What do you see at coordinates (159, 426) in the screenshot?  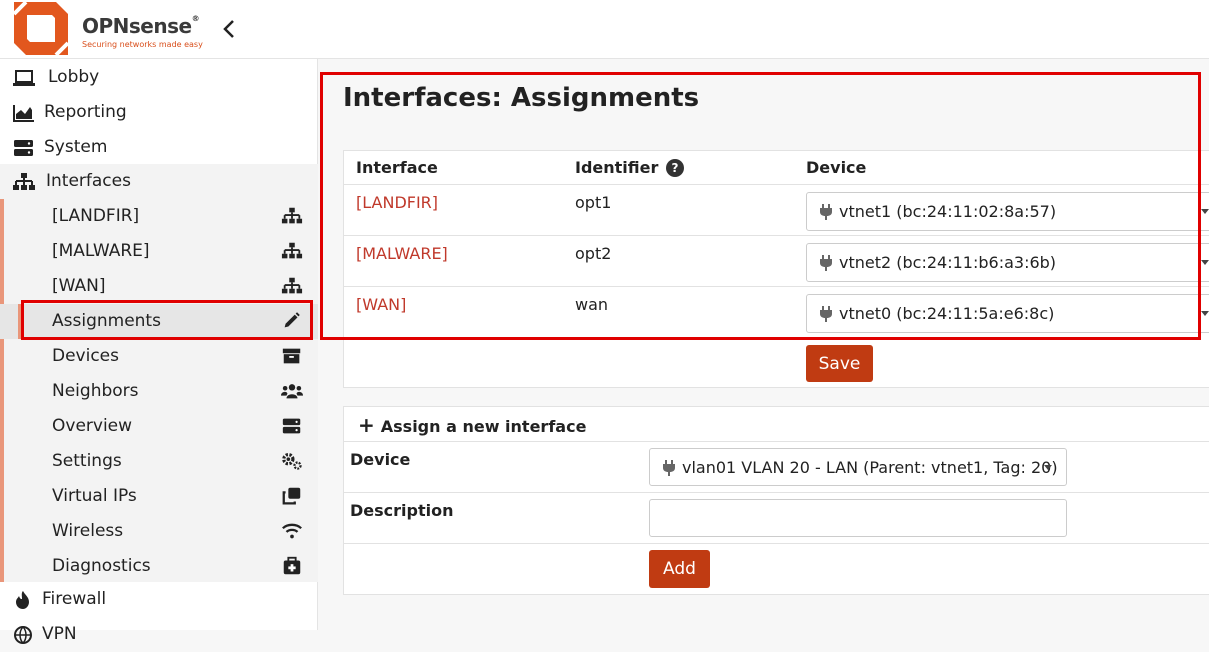 I see `sidebar-subitem-overview: Overview` at bounding box center [159, 426].